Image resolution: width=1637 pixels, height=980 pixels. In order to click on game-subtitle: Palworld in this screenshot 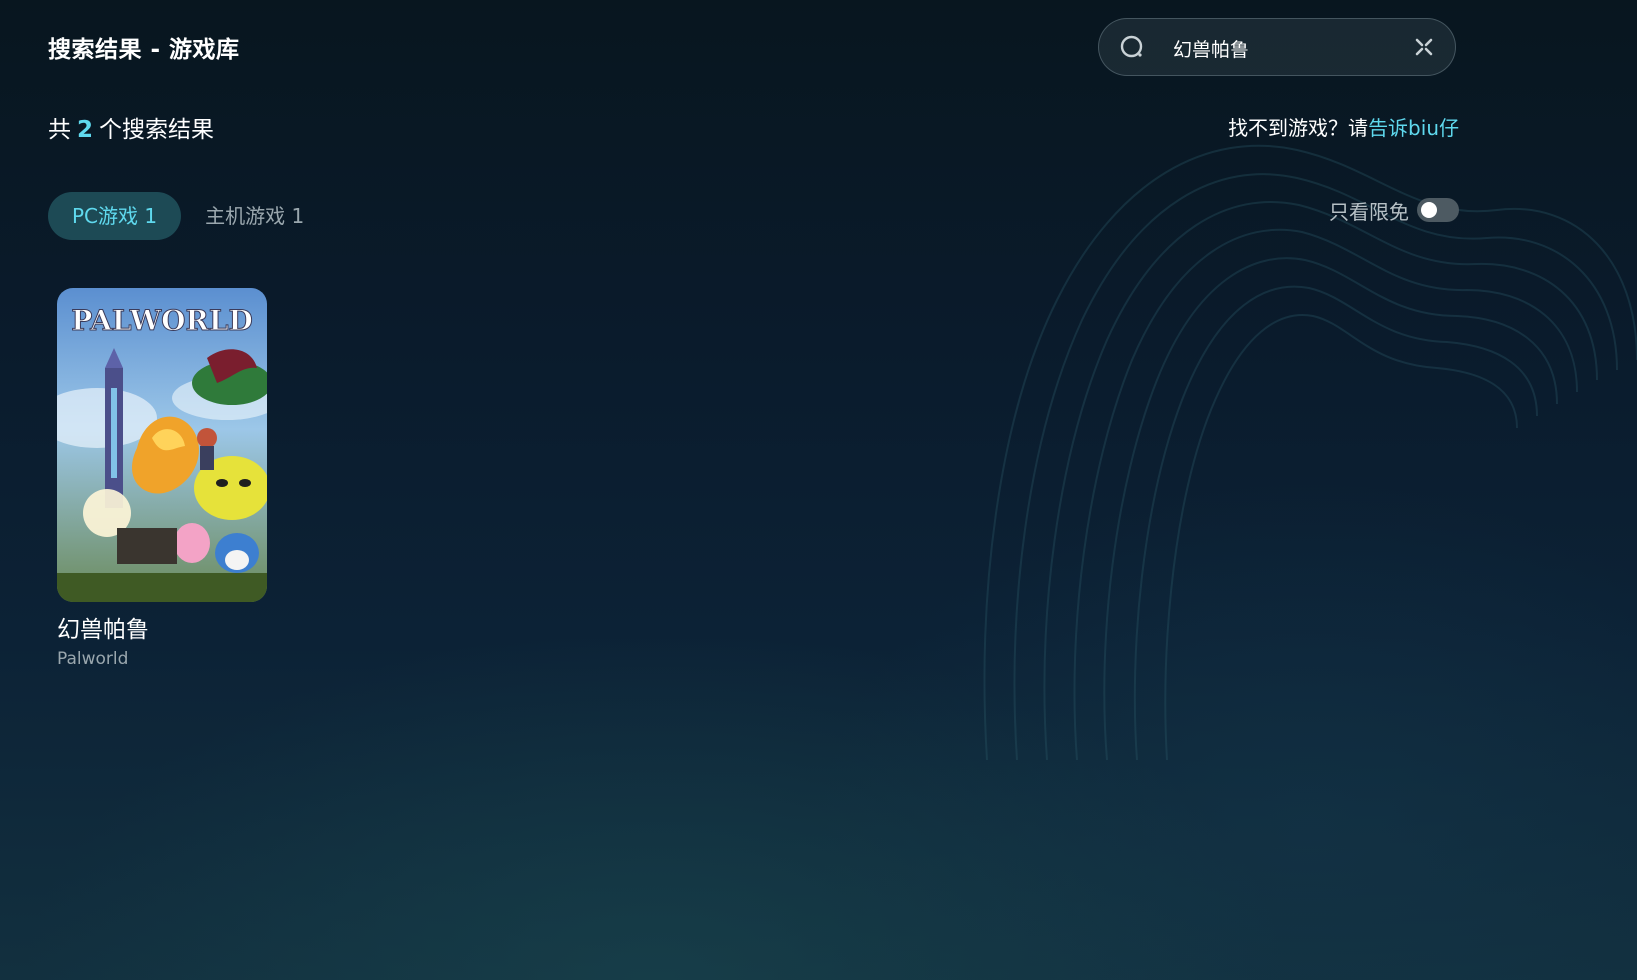, I will do `click(93, 659)`.